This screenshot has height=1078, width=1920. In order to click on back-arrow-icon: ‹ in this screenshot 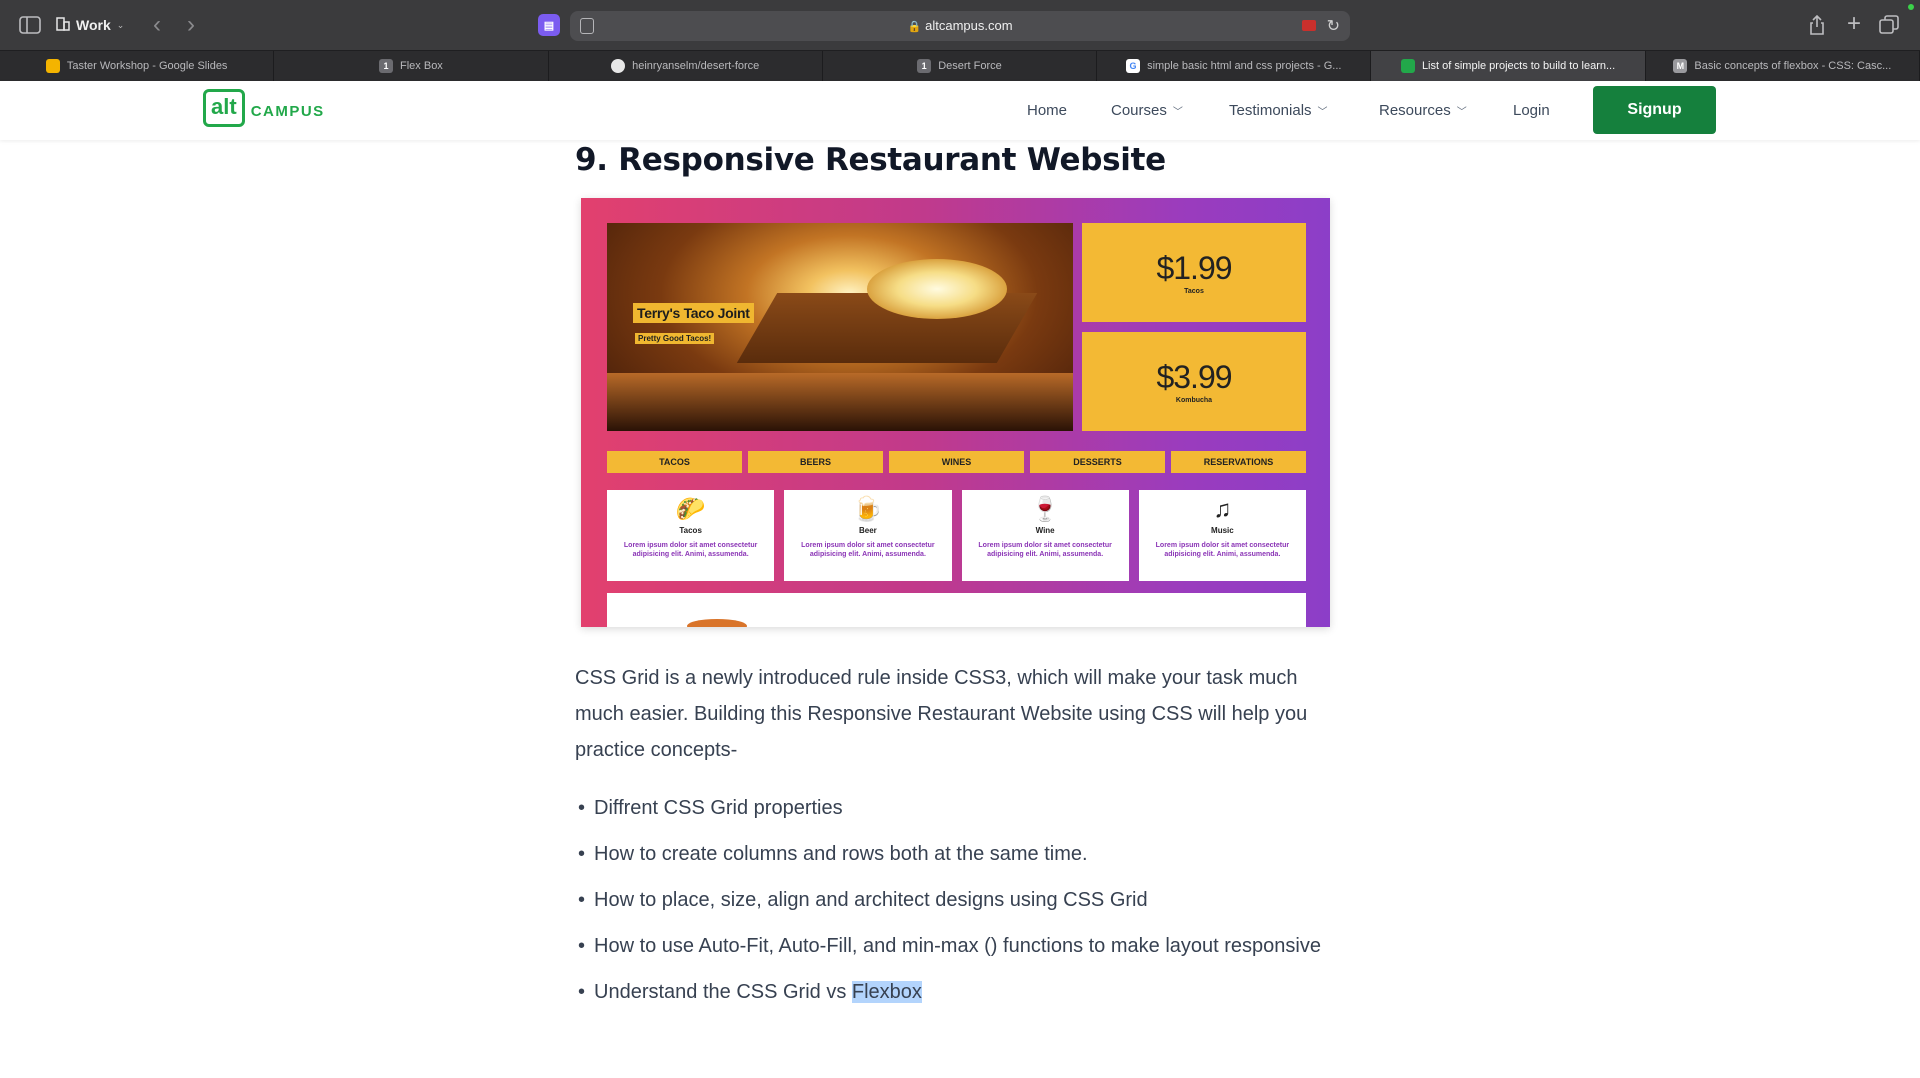, I will do `click(157, 24)`.